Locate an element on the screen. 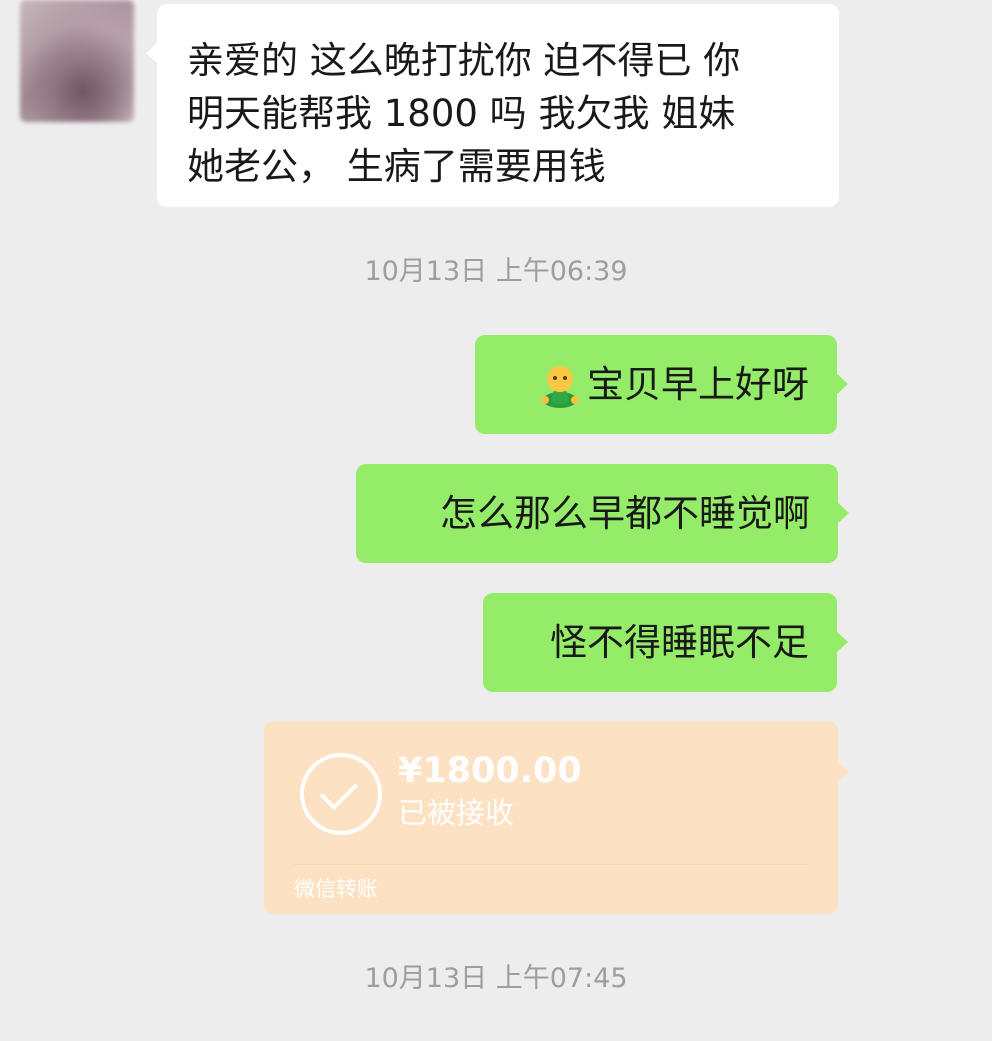  check-circle-icon is located at coordinates (341, 794).